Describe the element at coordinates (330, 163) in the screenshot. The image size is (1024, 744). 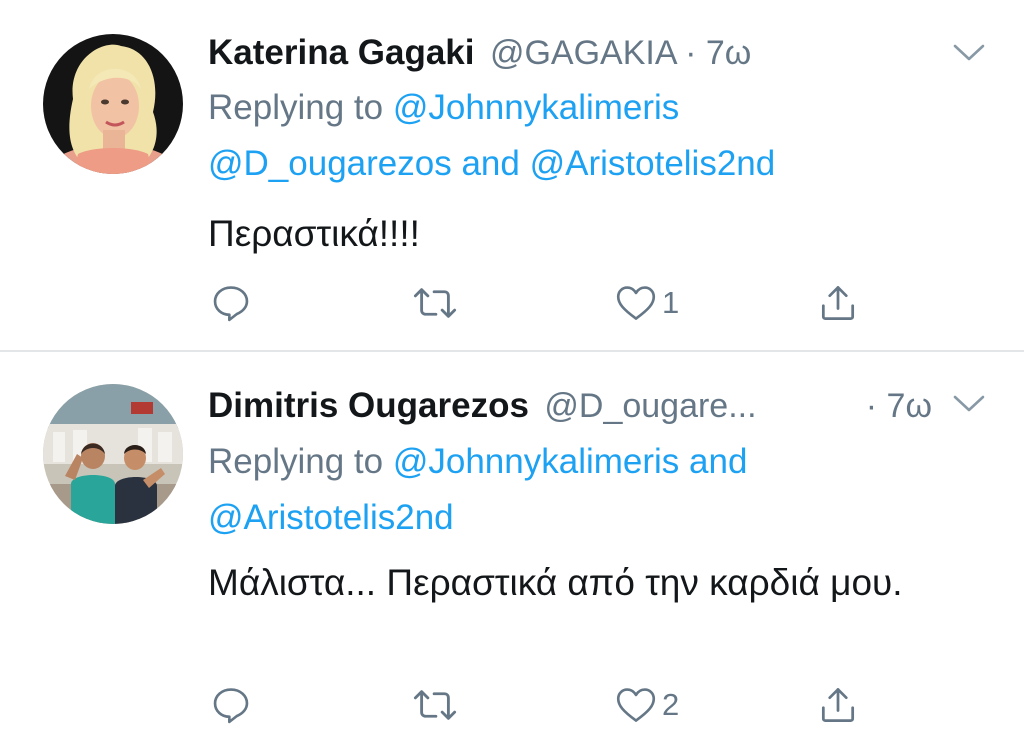
I see `mention-link: @D_ougarezos` at that location.